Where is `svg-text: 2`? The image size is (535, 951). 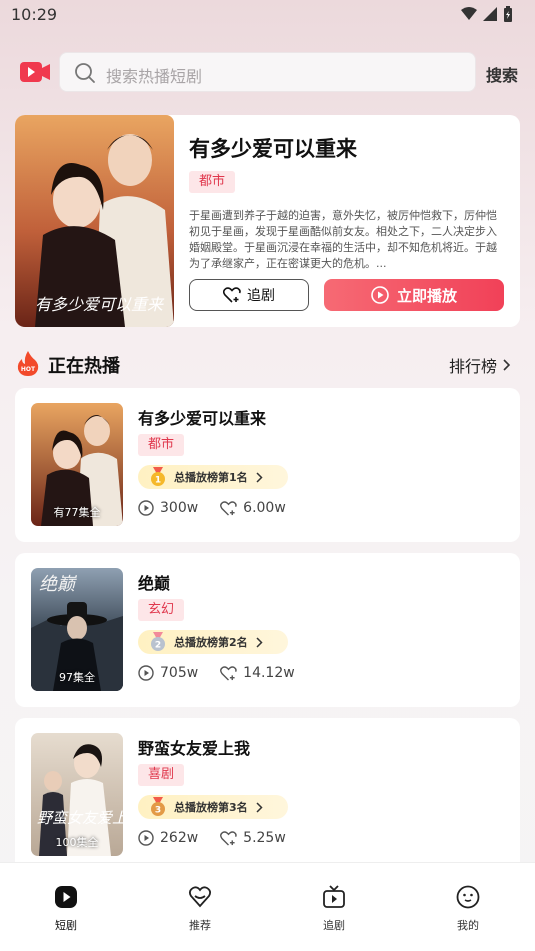 svg-text: 2 is located at coordinates (158, 646).